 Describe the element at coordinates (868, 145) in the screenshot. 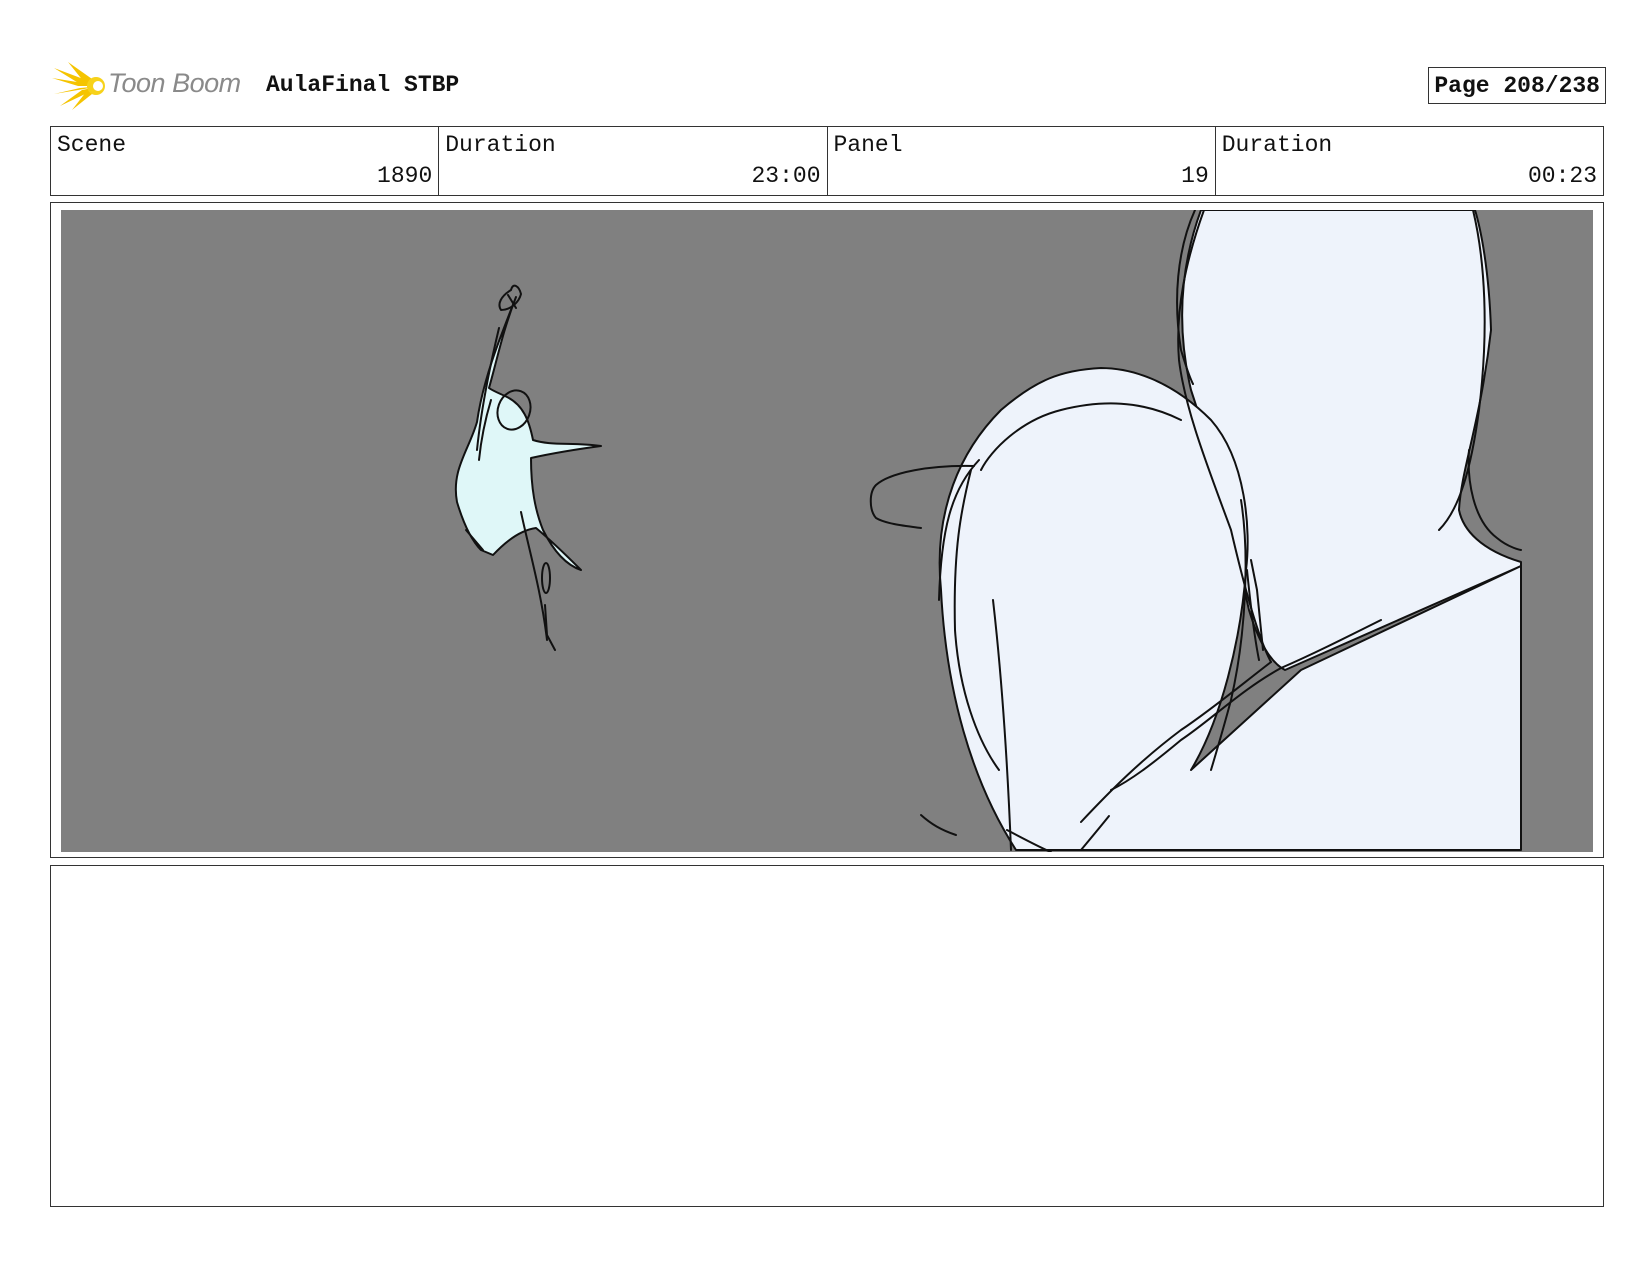

I see `panel-label: Panel` at that location.